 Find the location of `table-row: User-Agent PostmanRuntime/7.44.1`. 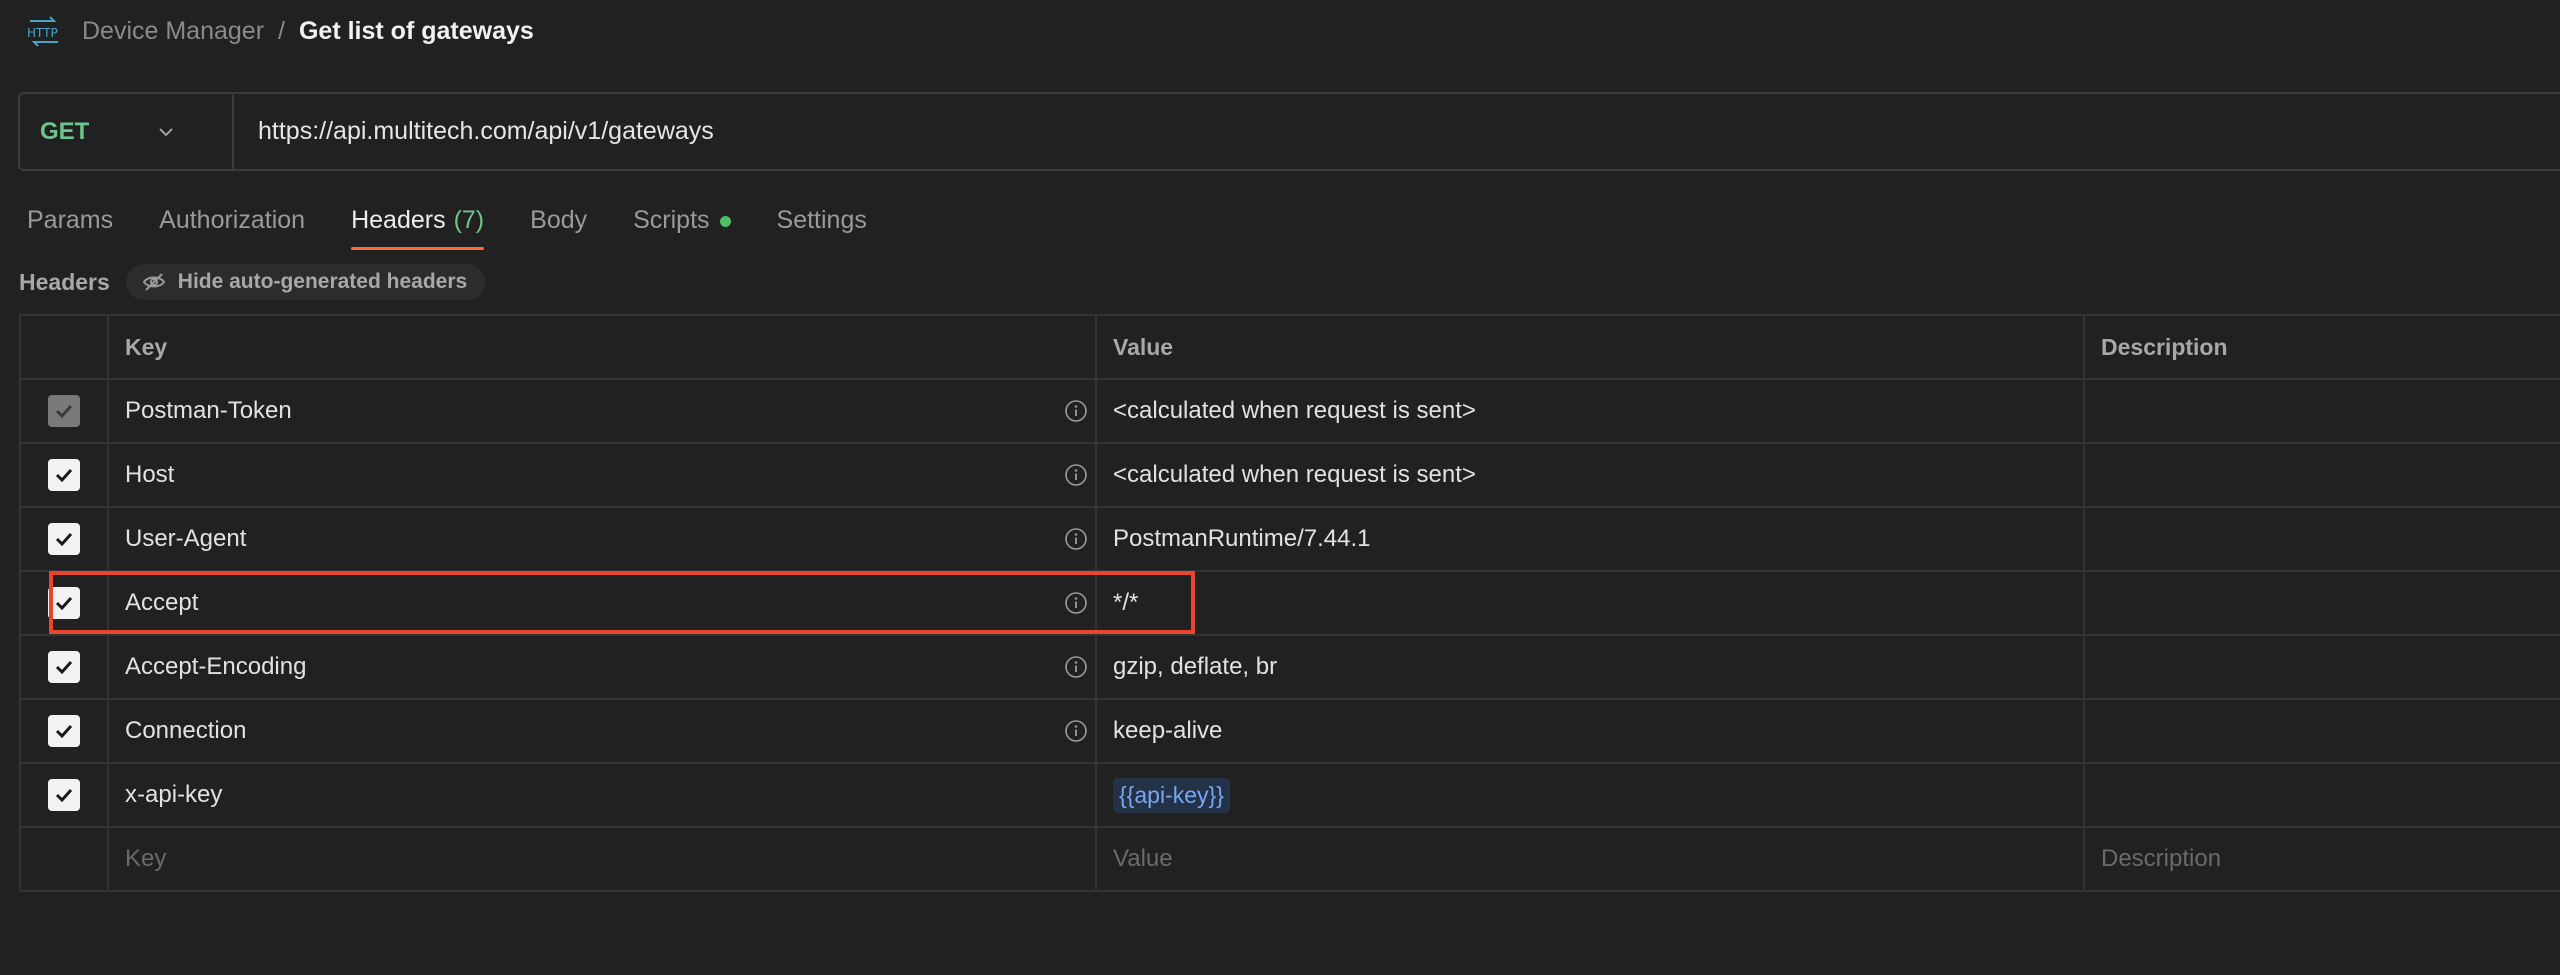

table-row: User-Agent PostmanRuntime/7.44.1 is located at coordinates (1290, 540).